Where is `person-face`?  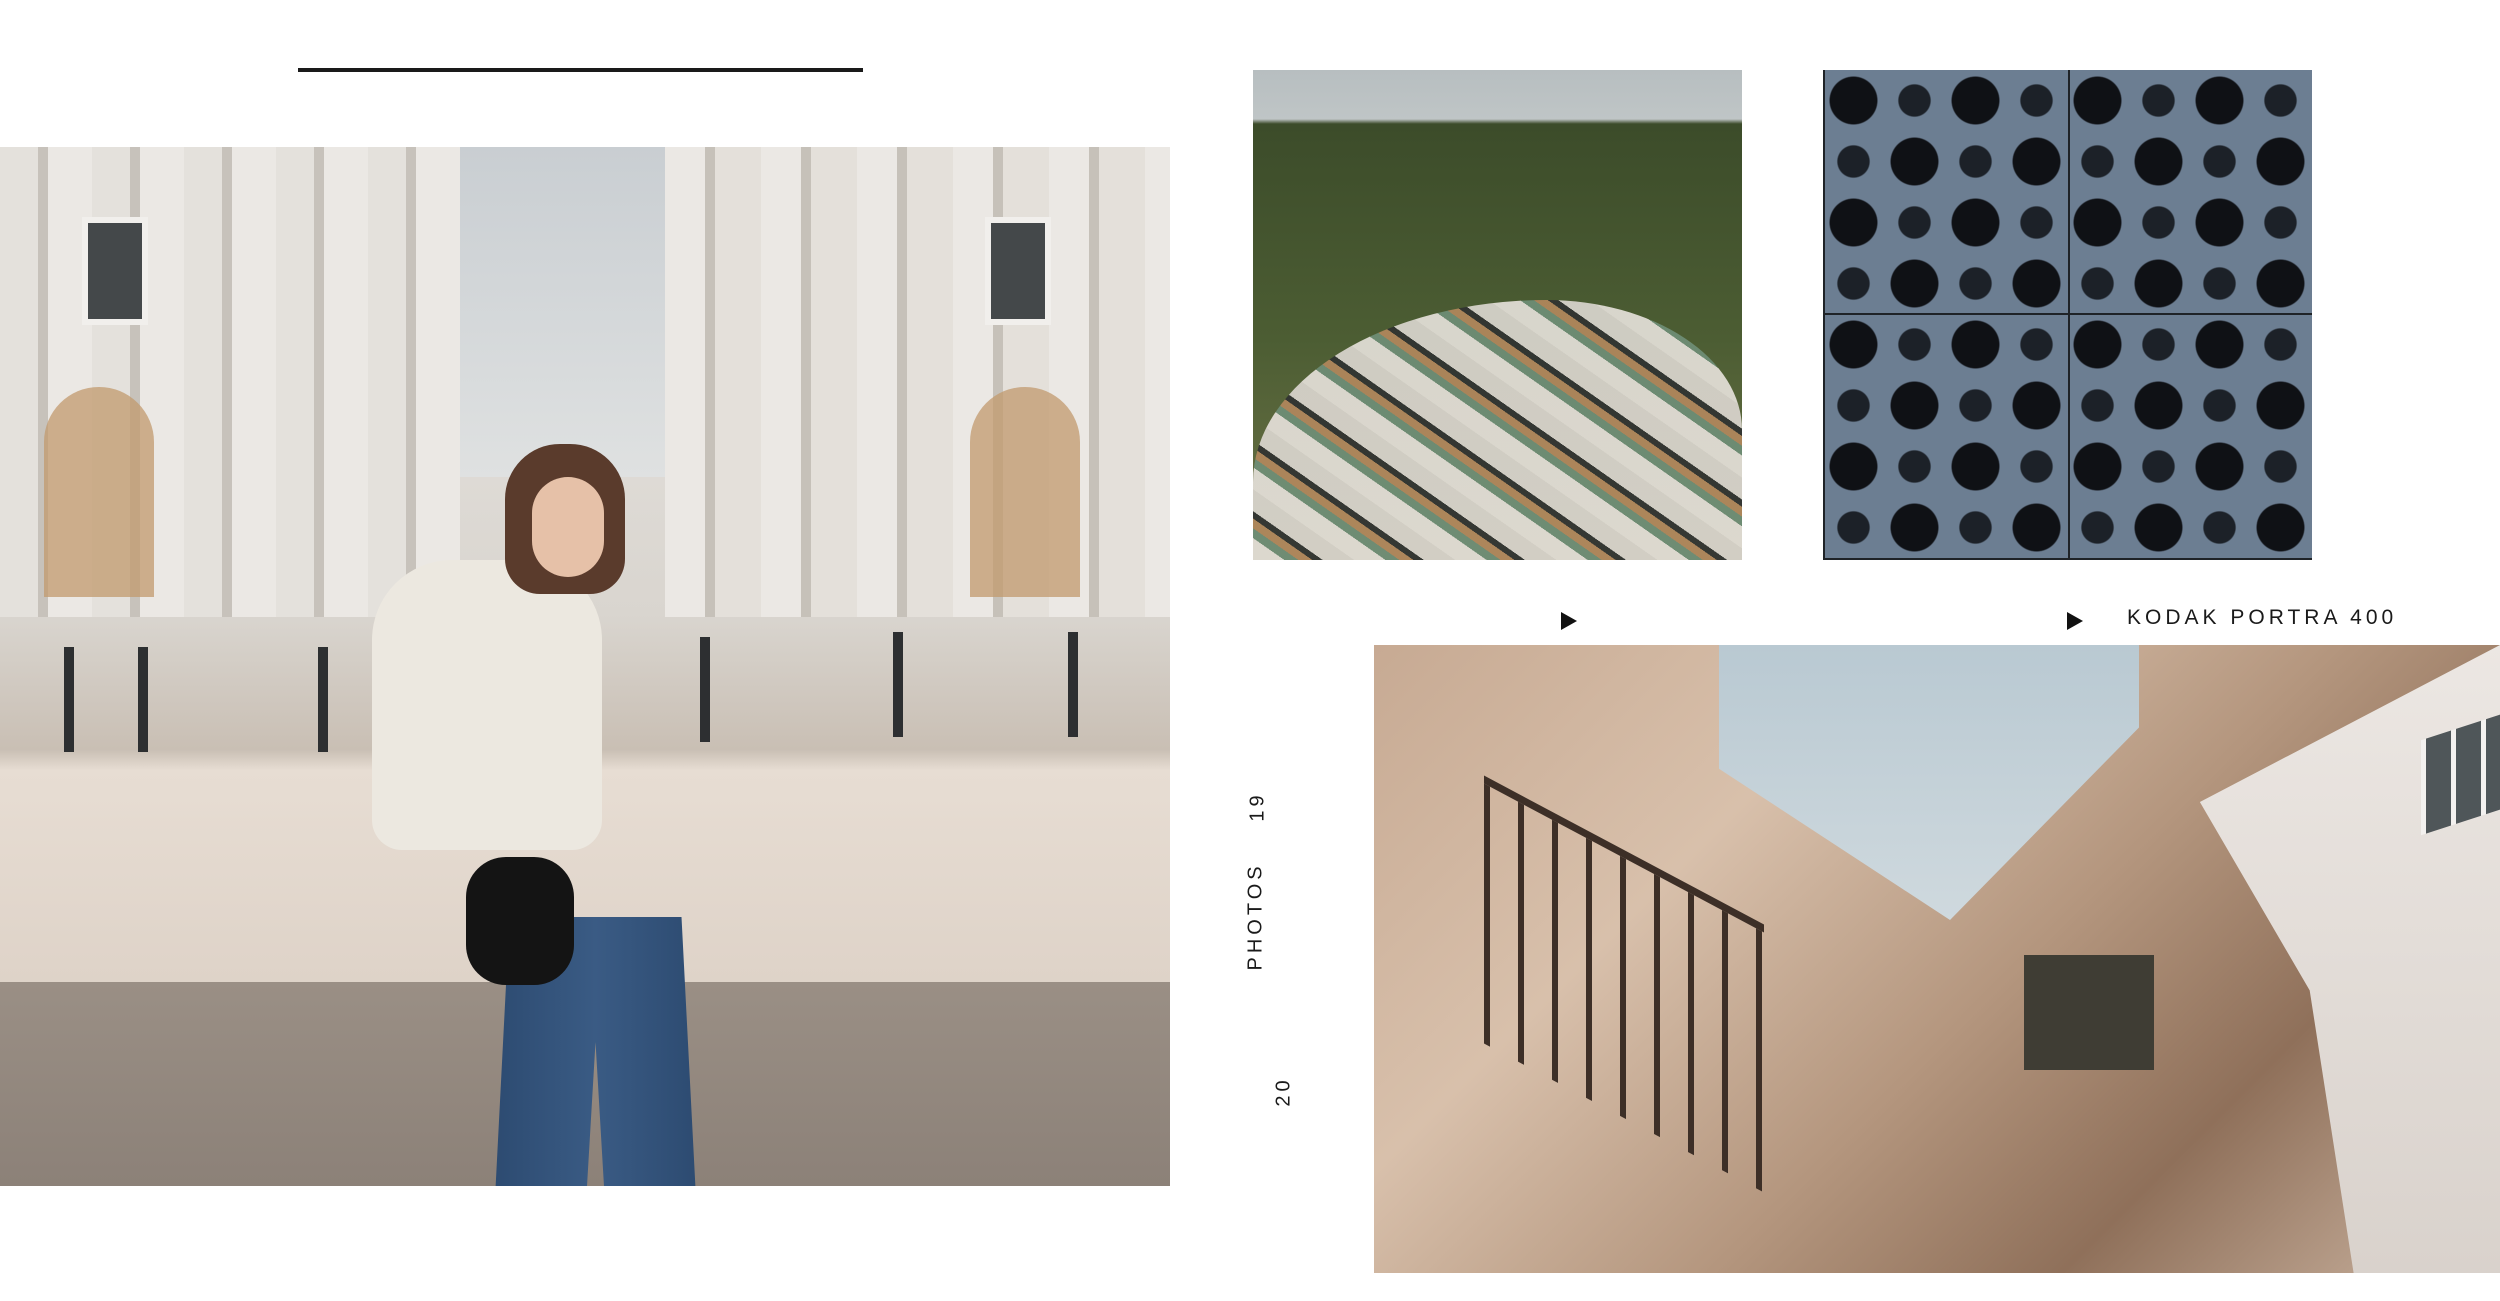 person-face is located at coordinates (568, 527).